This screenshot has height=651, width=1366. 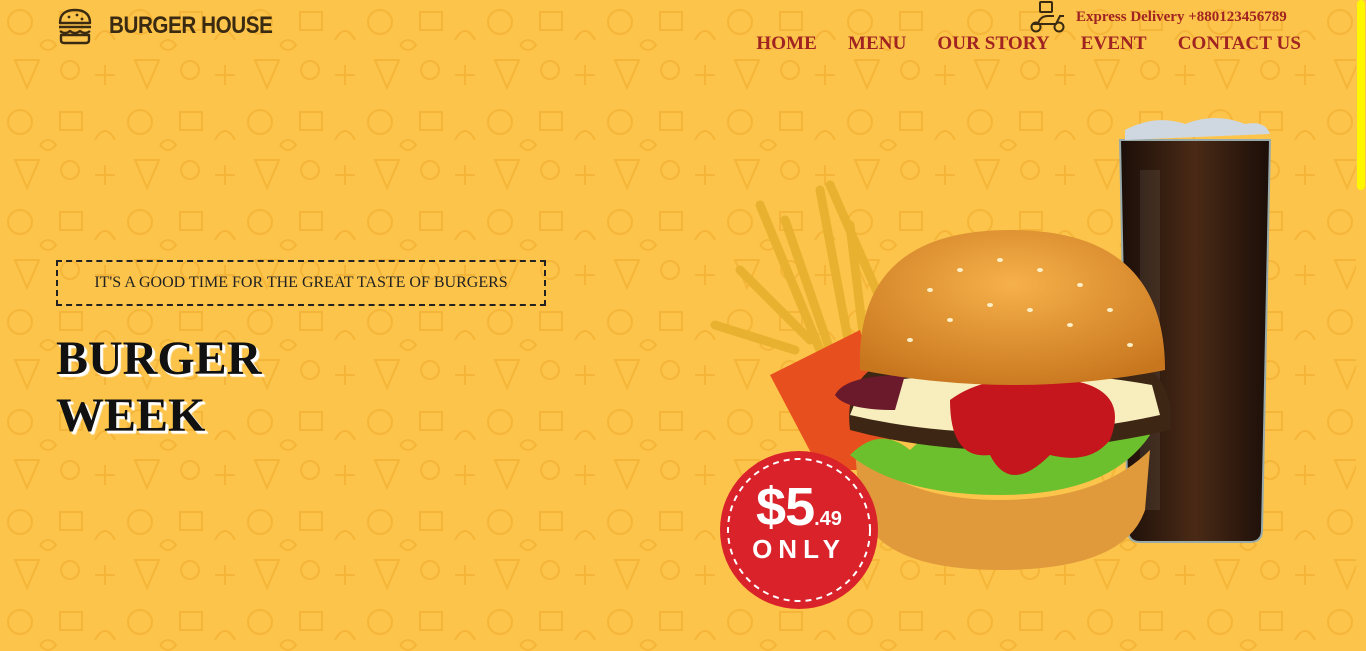 What do you see at coordinates (1114, 44) in the screenshot?
I see `nav-event: EVENT` at bounding box center [1114, 44].